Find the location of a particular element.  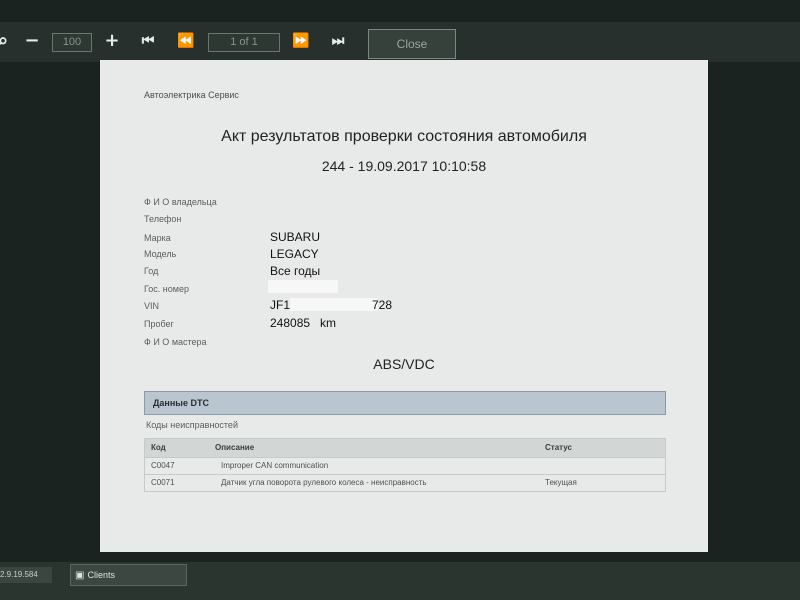

table-row: C0047 Improper CAN communication is located at coordinates (405, 465).